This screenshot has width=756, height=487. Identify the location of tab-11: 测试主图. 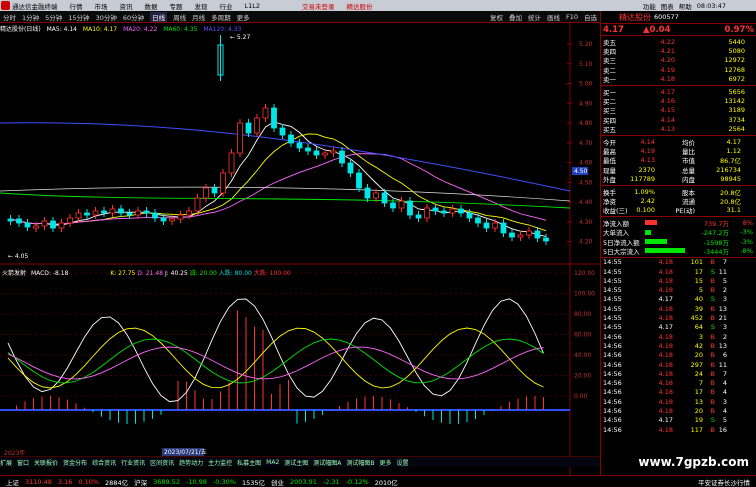
(296, 462).